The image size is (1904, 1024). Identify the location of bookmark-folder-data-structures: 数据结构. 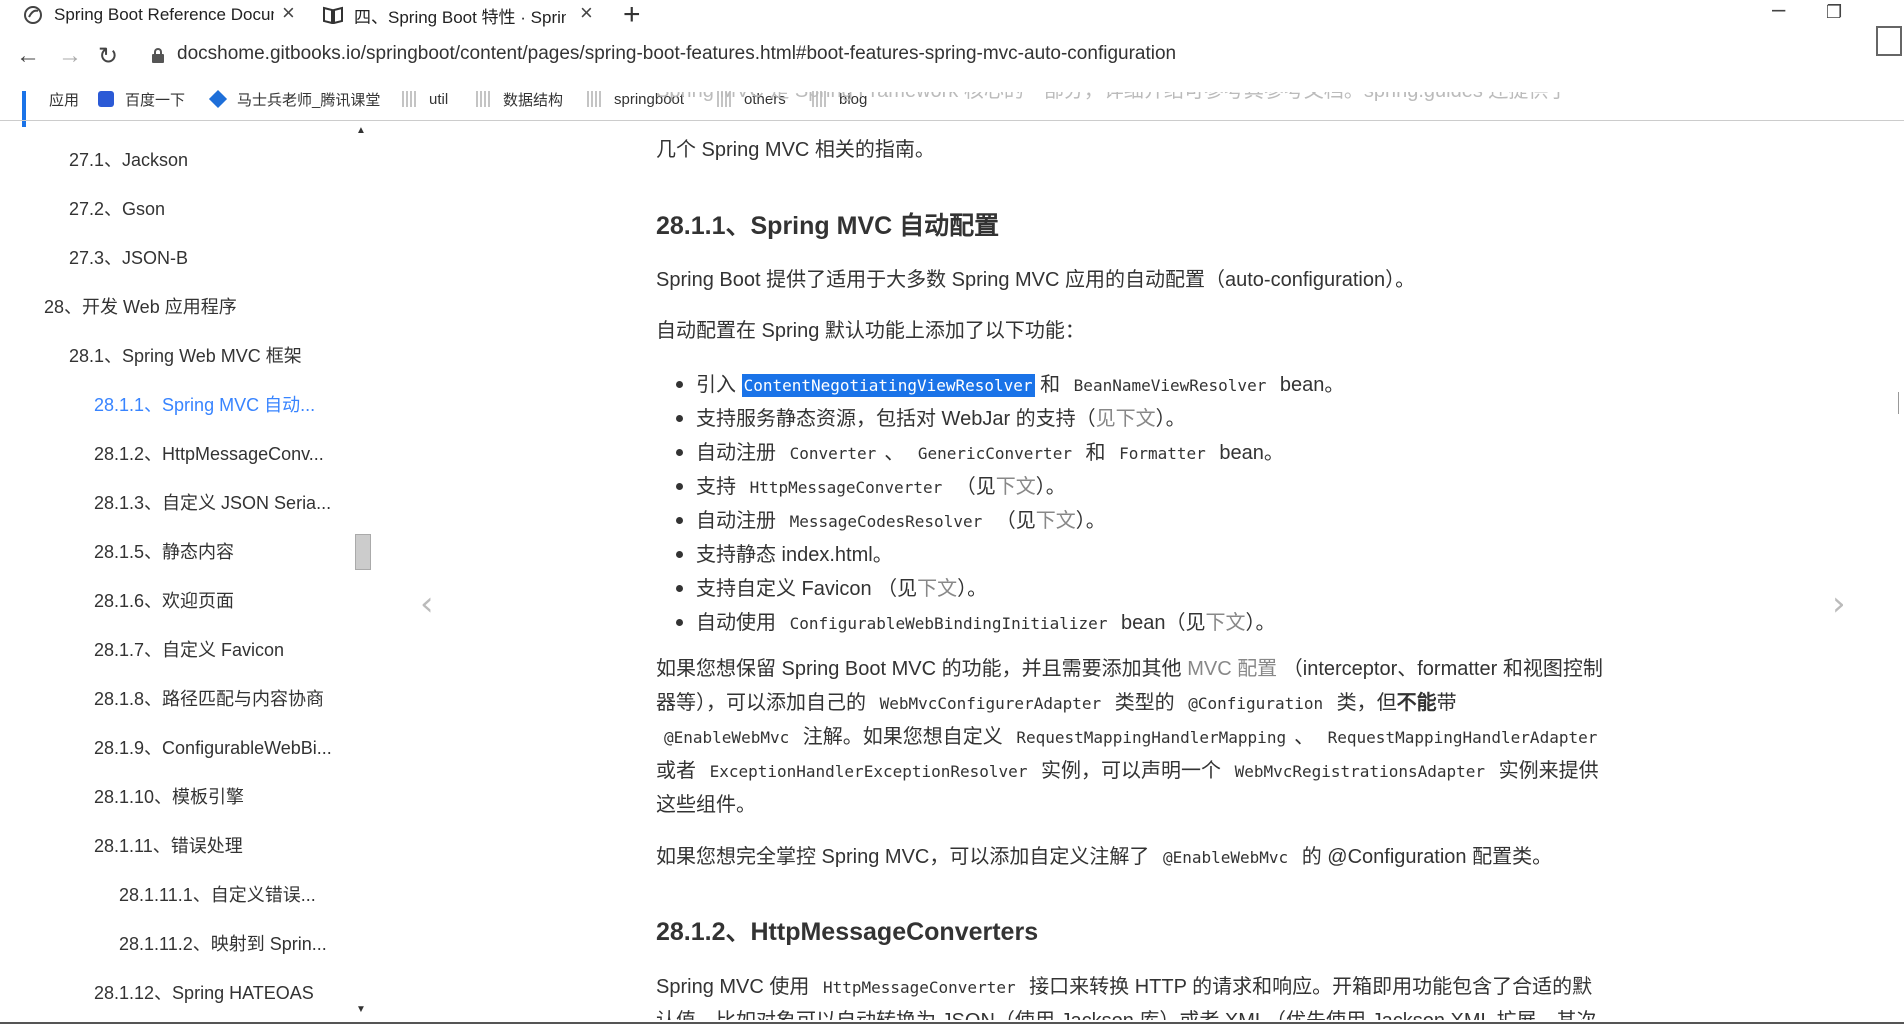
(519, 99).